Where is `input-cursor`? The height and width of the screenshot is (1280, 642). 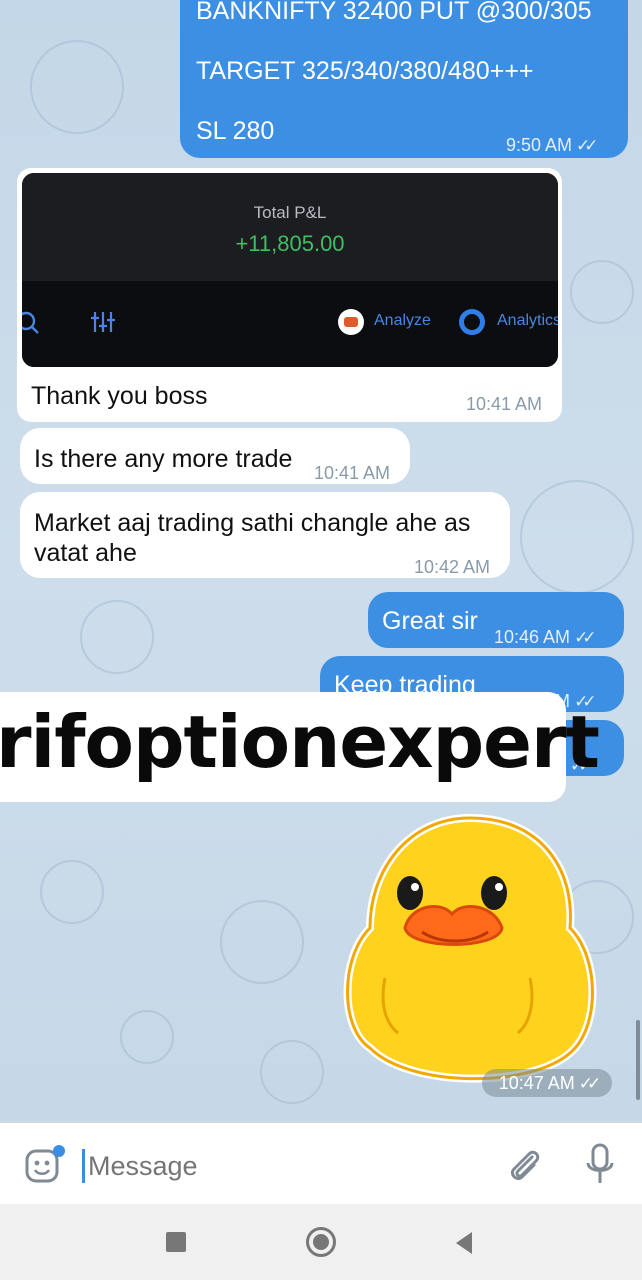 input-cursor is located at coordinates (83, 1166).